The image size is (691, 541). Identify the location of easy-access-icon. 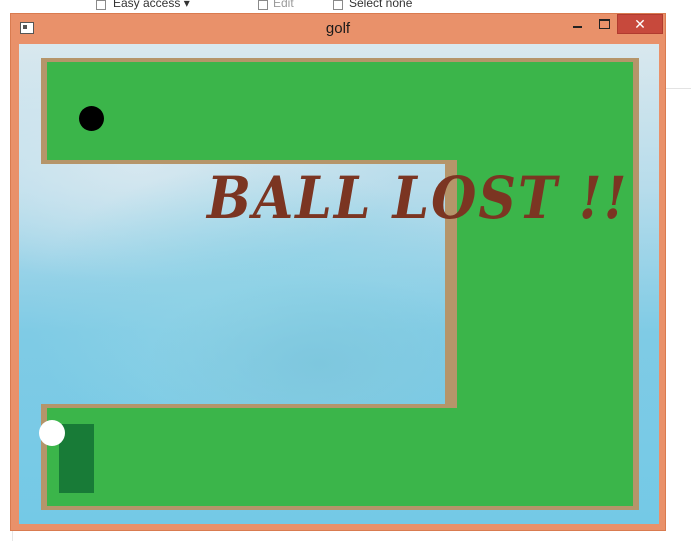
(101, 5).